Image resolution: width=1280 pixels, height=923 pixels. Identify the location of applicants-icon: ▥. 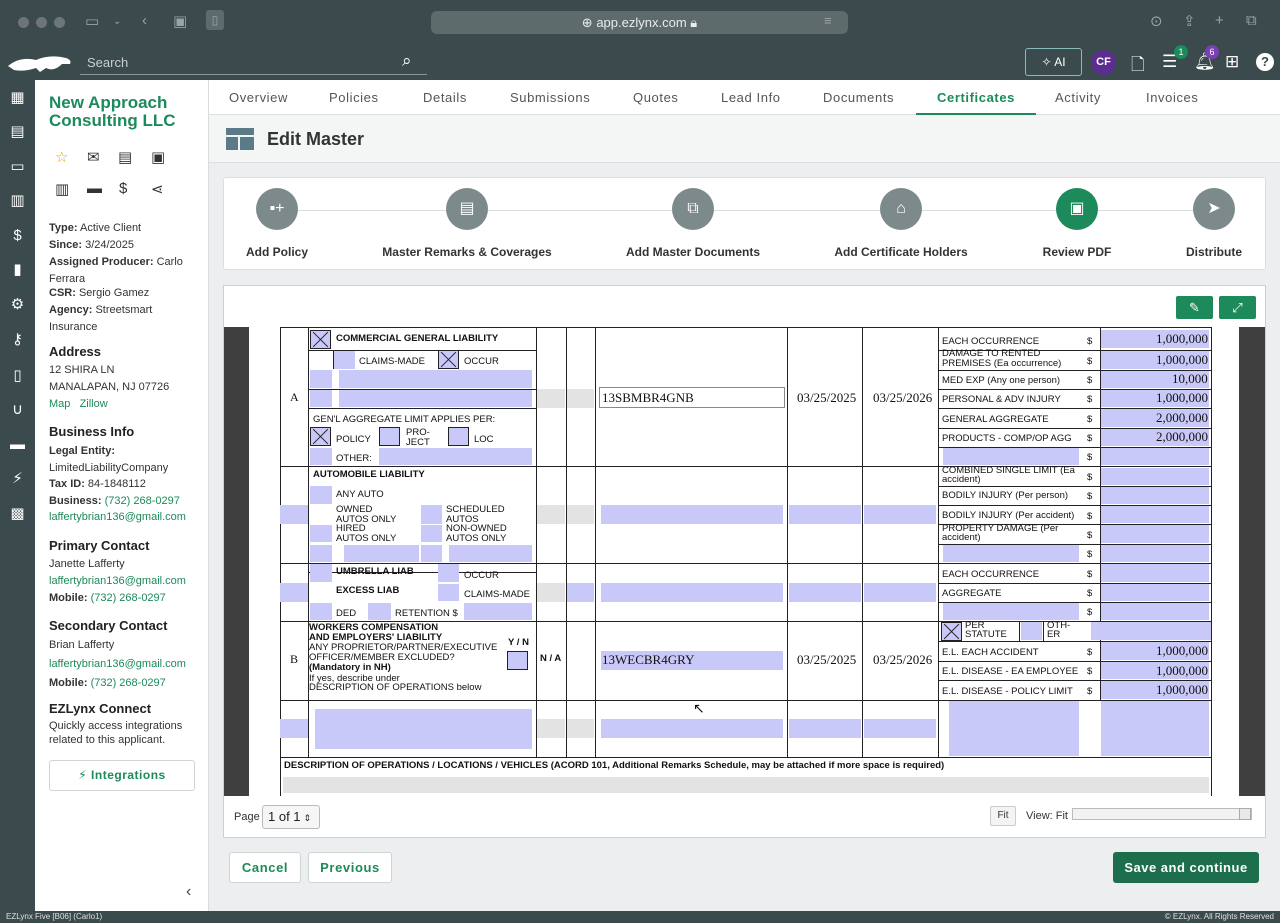
(17, 200).